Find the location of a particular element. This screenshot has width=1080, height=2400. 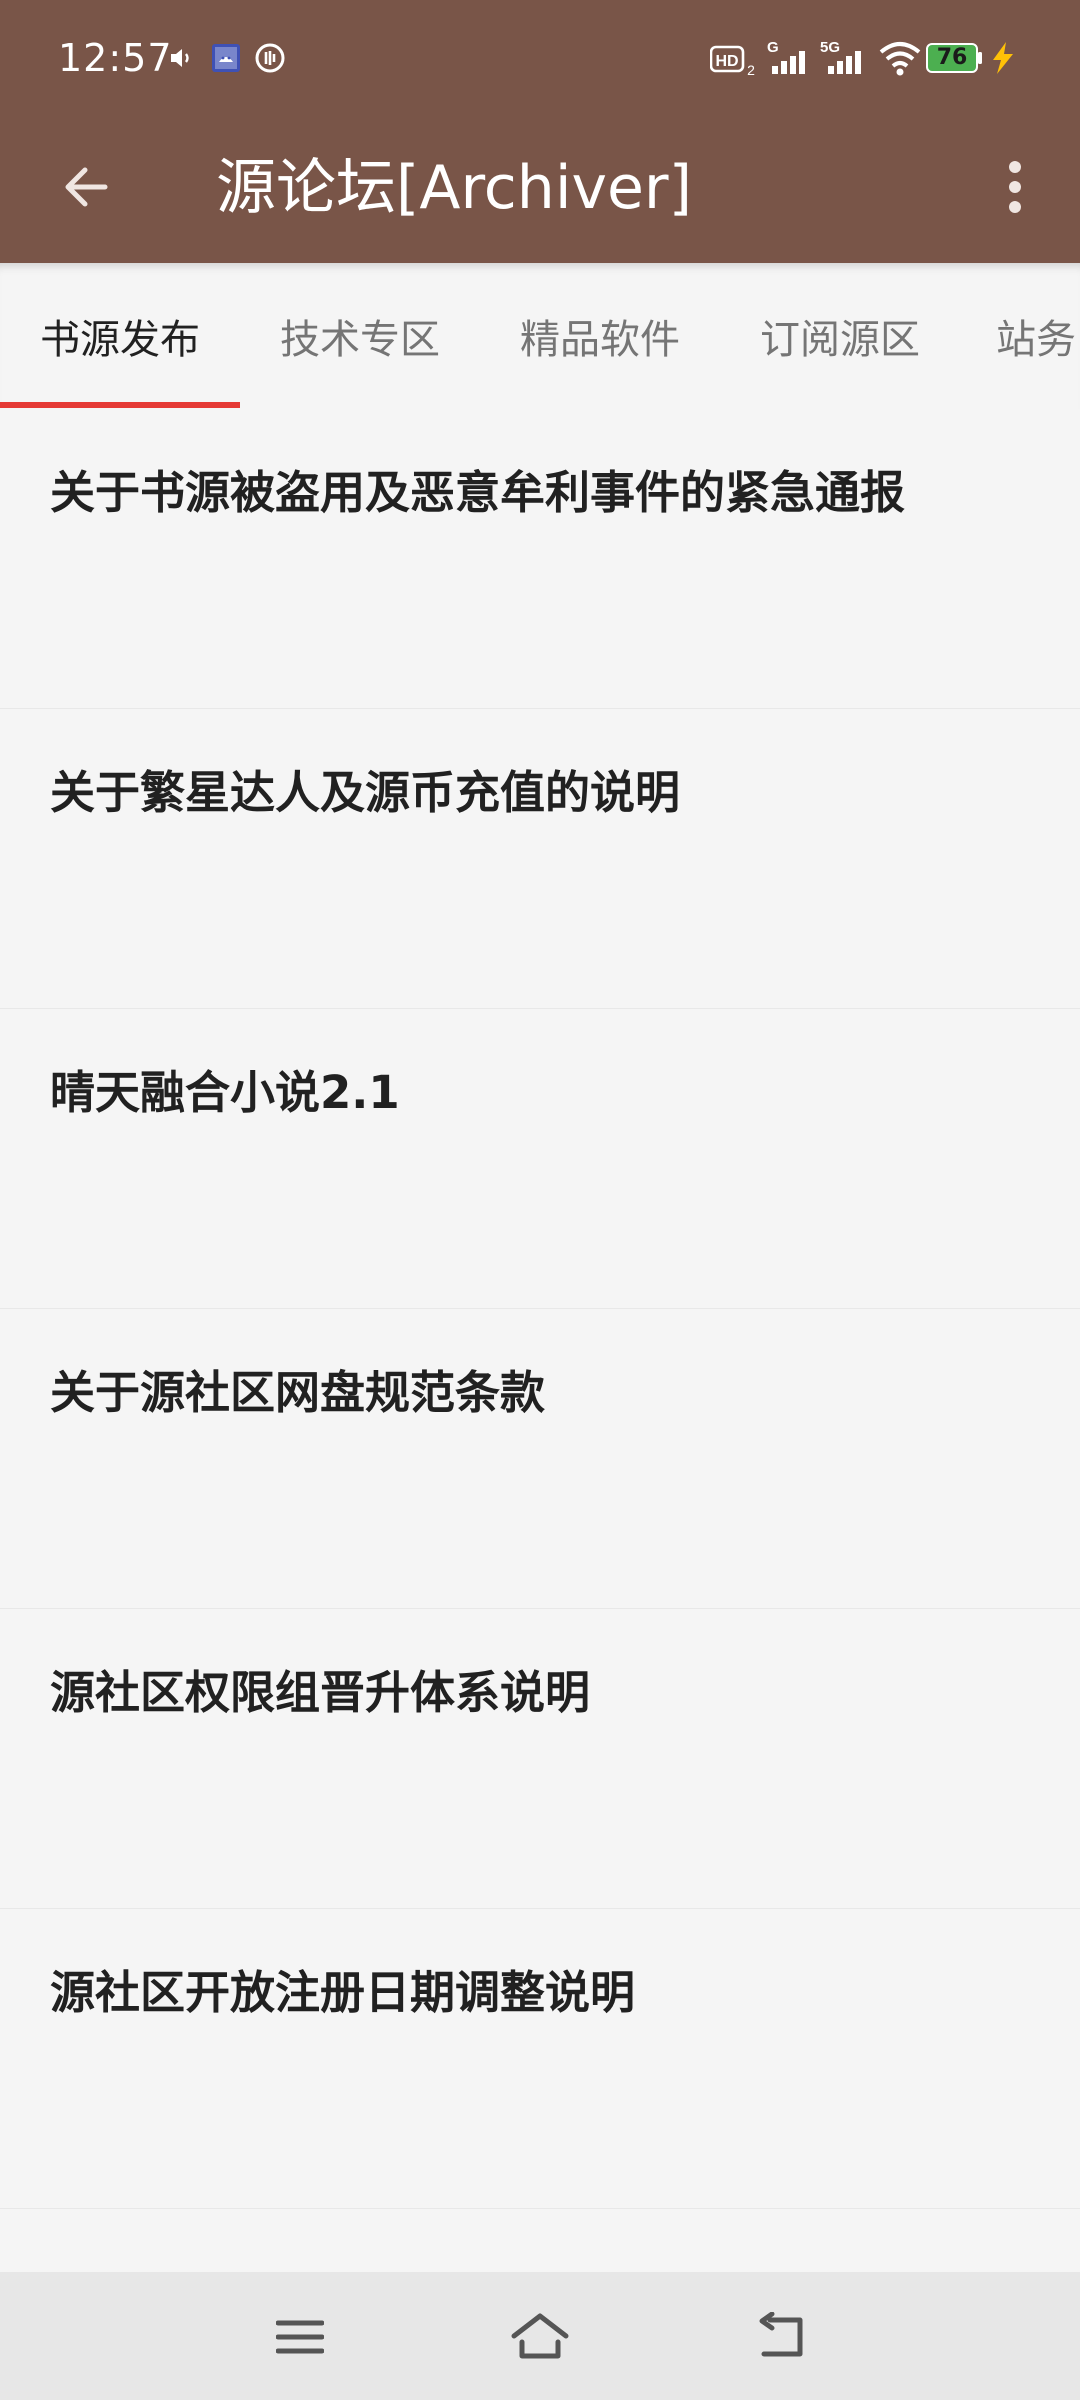

tab-book-source-release: 书源发布 is located at coordinates (120, 336).